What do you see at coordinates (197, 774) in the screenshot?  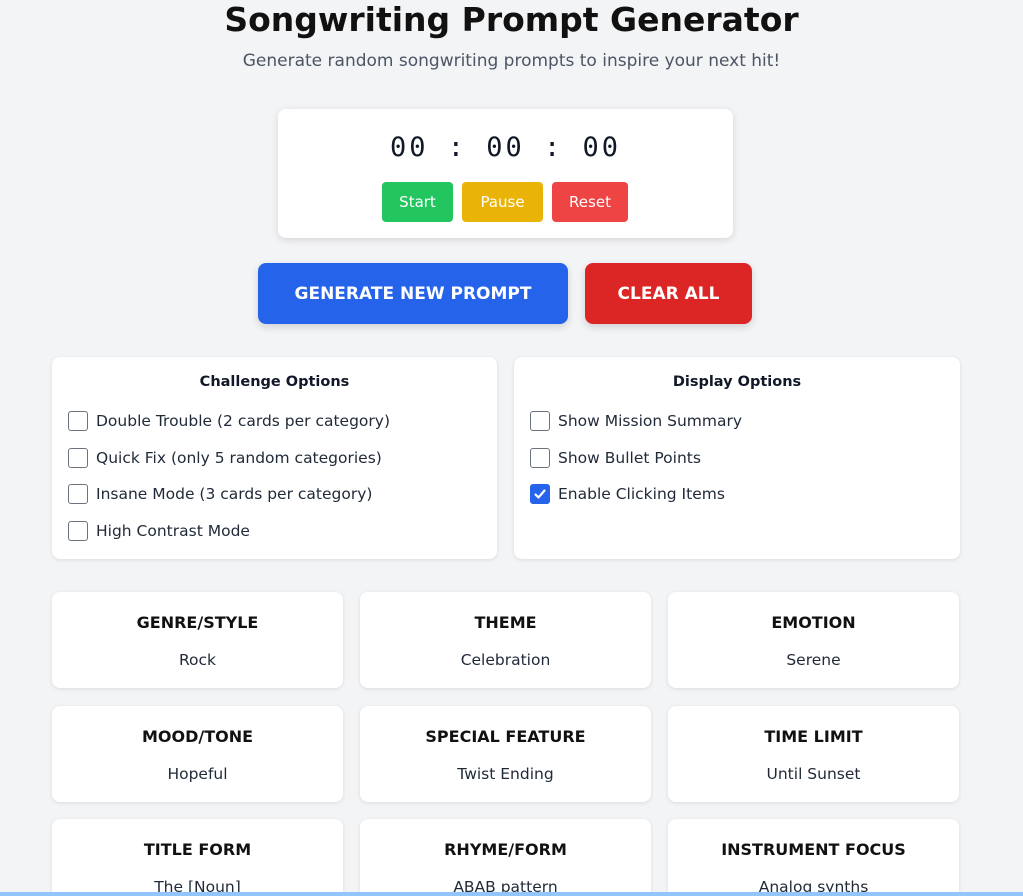 I see `category-value: Hopeful` at bounding box center [197, 774].